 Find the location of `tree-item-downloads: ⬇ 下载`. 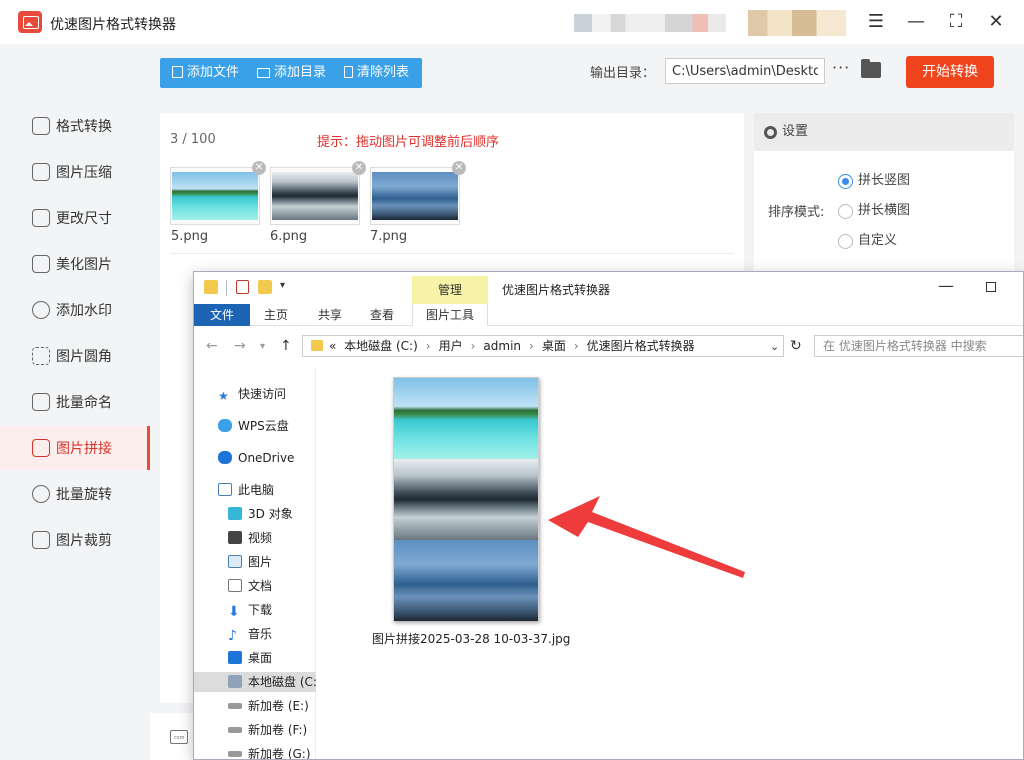

tree-item-downloads: ⬇ 下载 is located at coordinates (250, 610).